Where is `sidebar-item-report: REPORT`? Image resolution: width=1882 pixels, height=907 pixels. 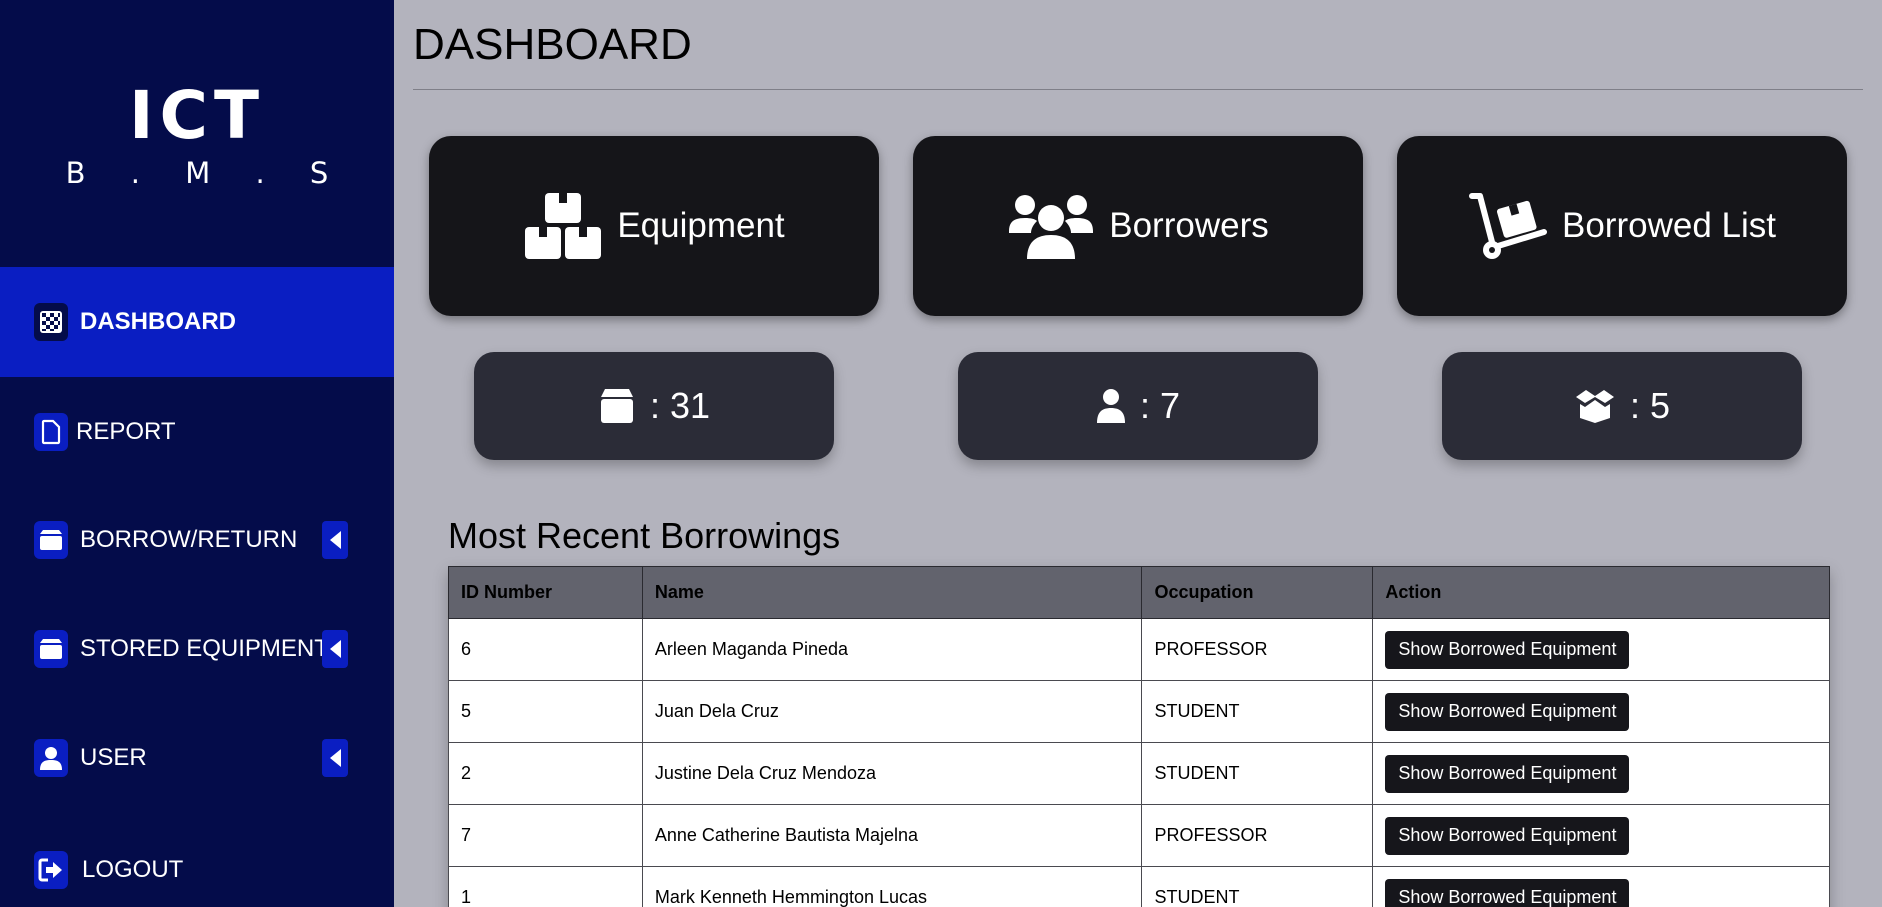
sidebar-item-report: REPORT is located at coordinates (197, 432).